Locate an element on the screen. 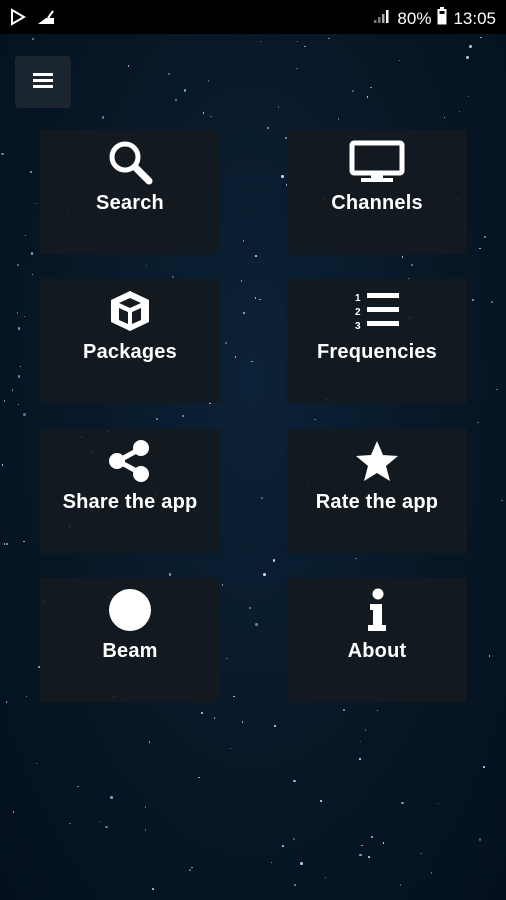 This screenshot has width=506, height=900. rate-label: Rate the app is located at coordinates (377, 502).